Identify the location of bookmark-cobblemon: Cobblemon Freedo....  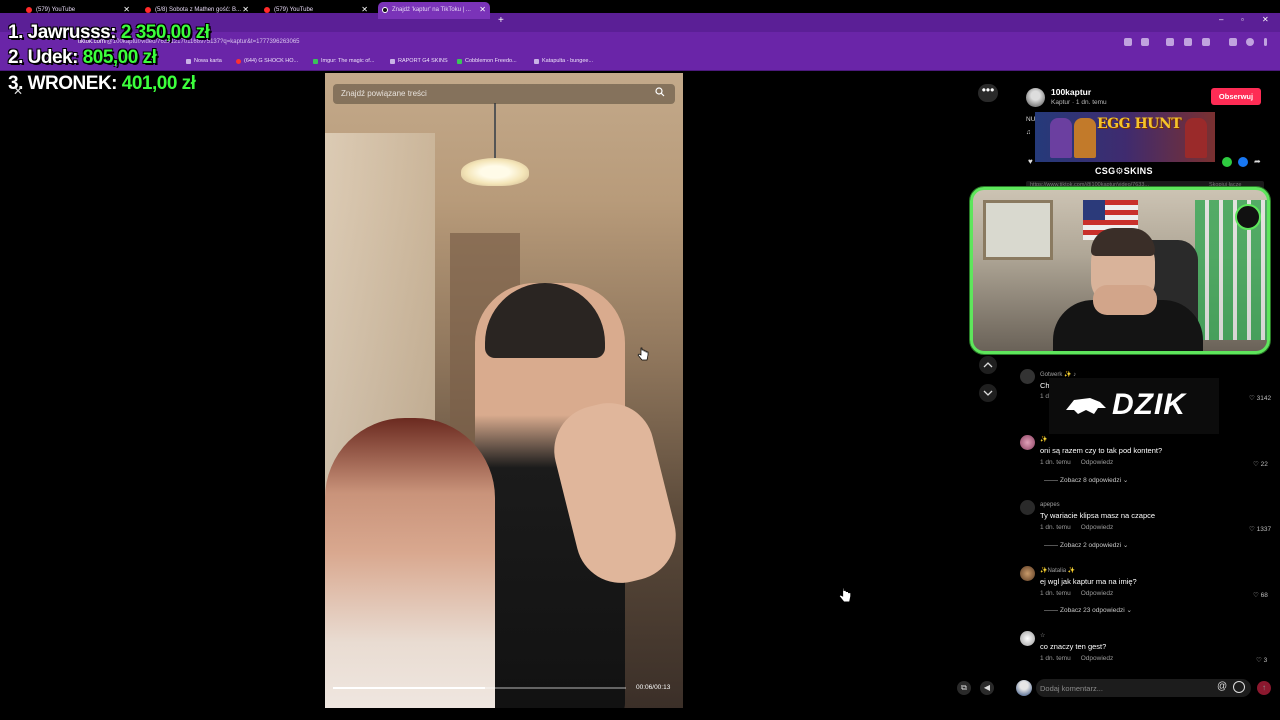
(487, 61).